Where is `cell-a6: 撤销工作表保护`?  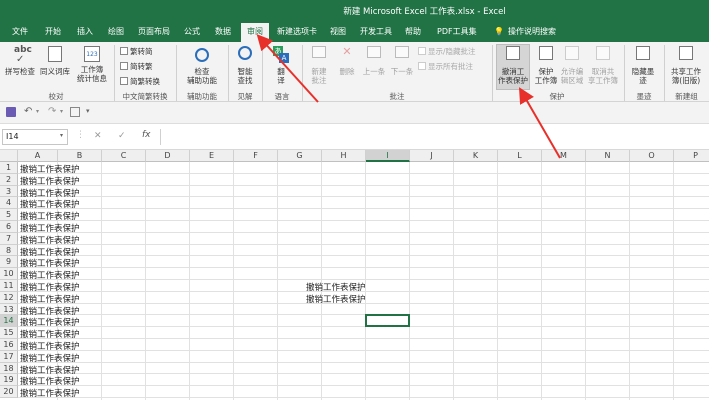
cell-a6: 撤销工作表保护 is located at coordinates (50, 228).